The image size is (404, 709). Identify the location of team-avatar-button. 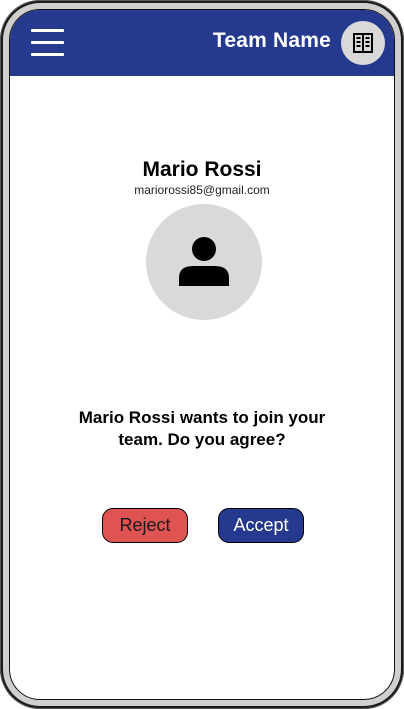
(363, 43).